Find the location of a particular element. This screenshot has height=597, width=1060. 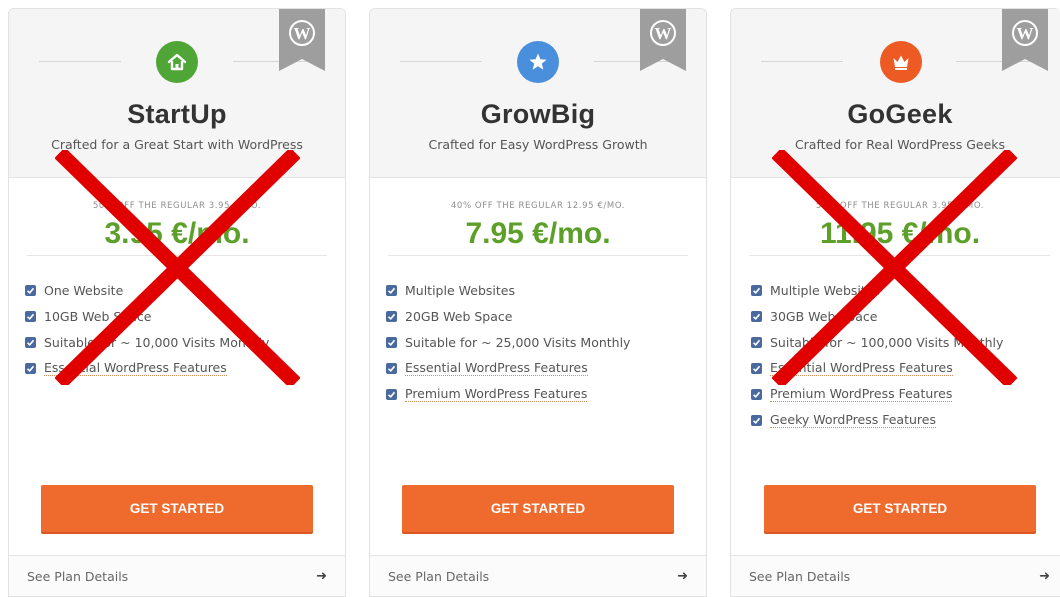

feature-text: Suitable for ~ 100,000 Visits Monthly is located at coordinates (887, 342).